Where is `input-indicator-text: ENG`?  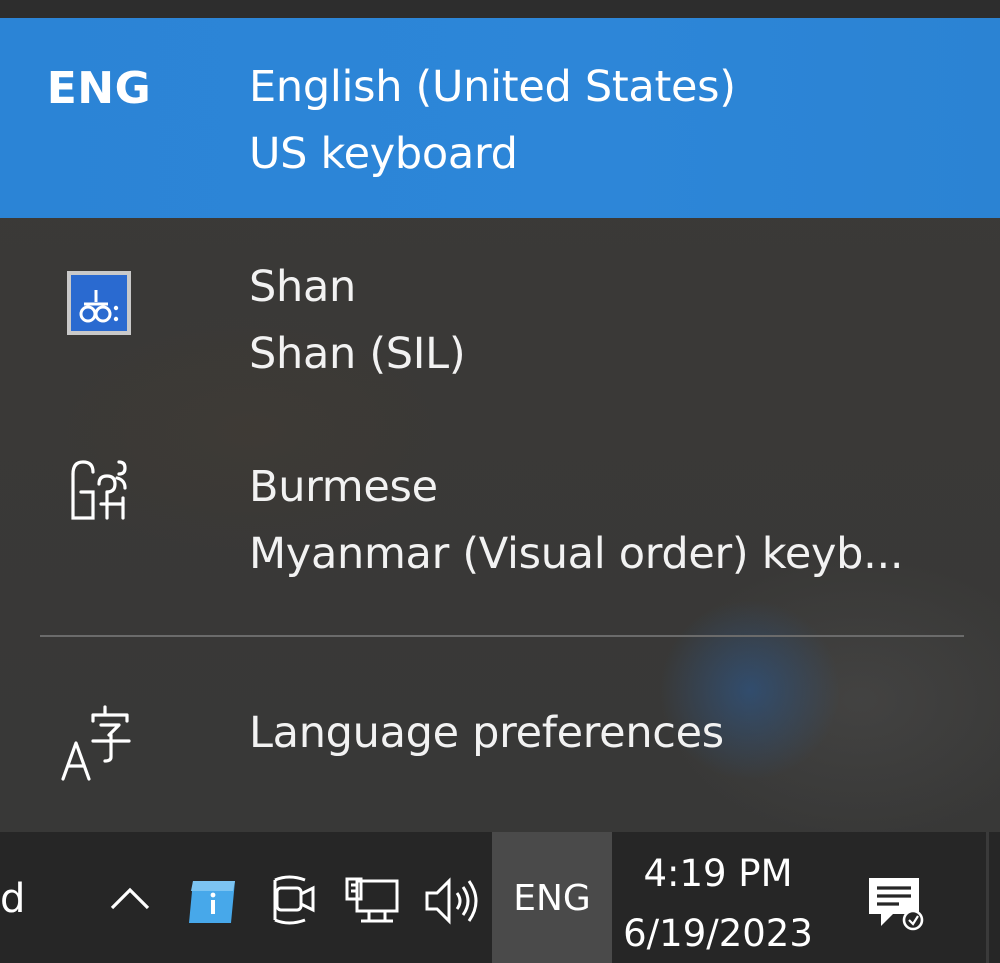 input-indicator-text: ENG is located at coordinates (552, 898).